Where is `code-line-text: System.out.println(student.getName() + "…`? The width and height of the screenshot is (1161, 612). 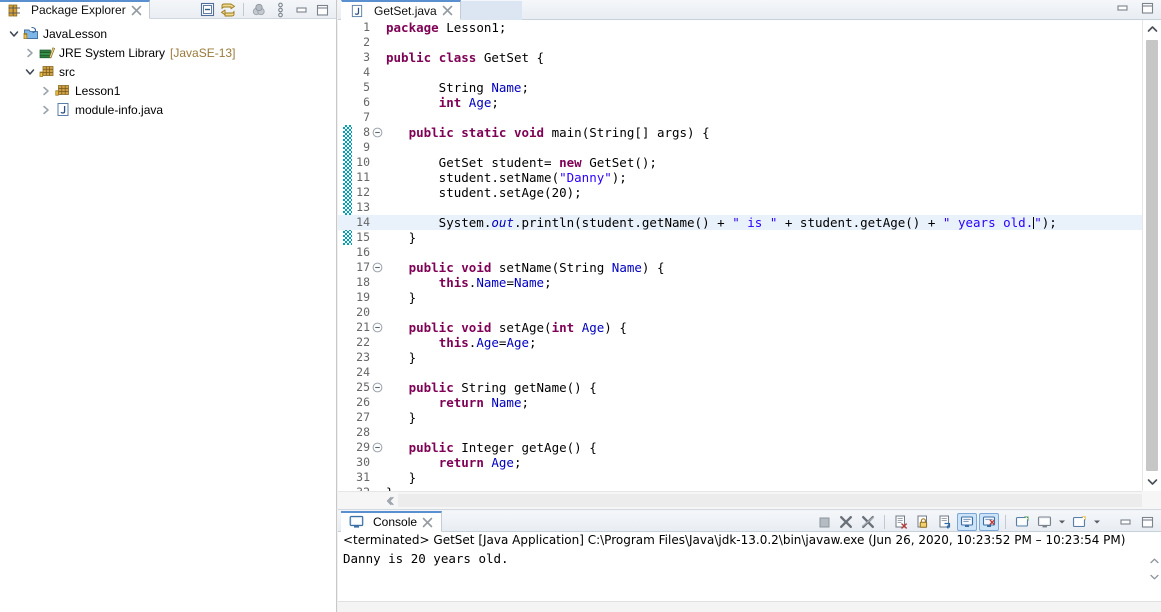
code-line-text: System.out.println(student.getName() + "… is located at coordinates (721, 222).